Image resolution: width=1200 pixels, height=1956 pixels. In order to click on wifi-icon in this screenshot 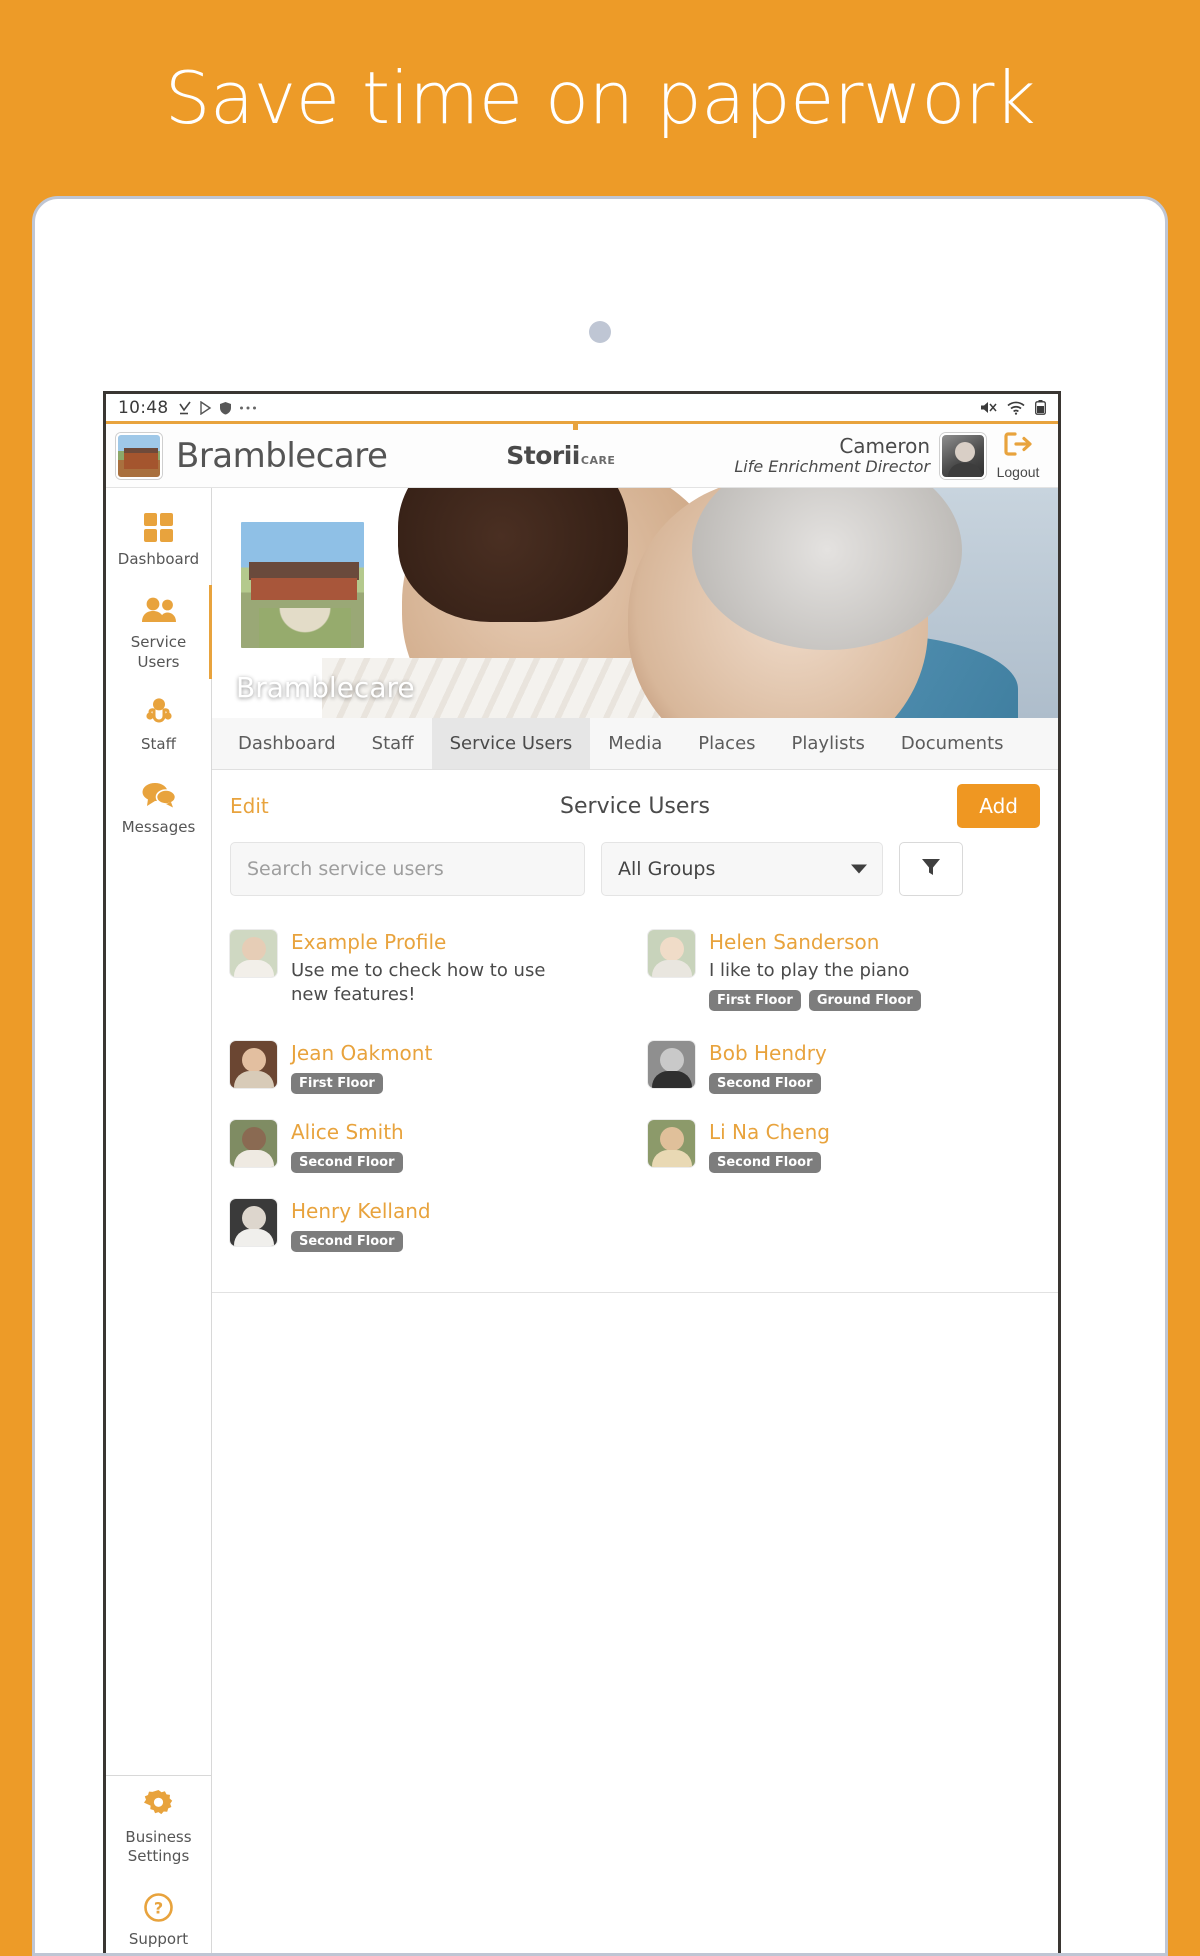, I will do `click(1016, 408)`.